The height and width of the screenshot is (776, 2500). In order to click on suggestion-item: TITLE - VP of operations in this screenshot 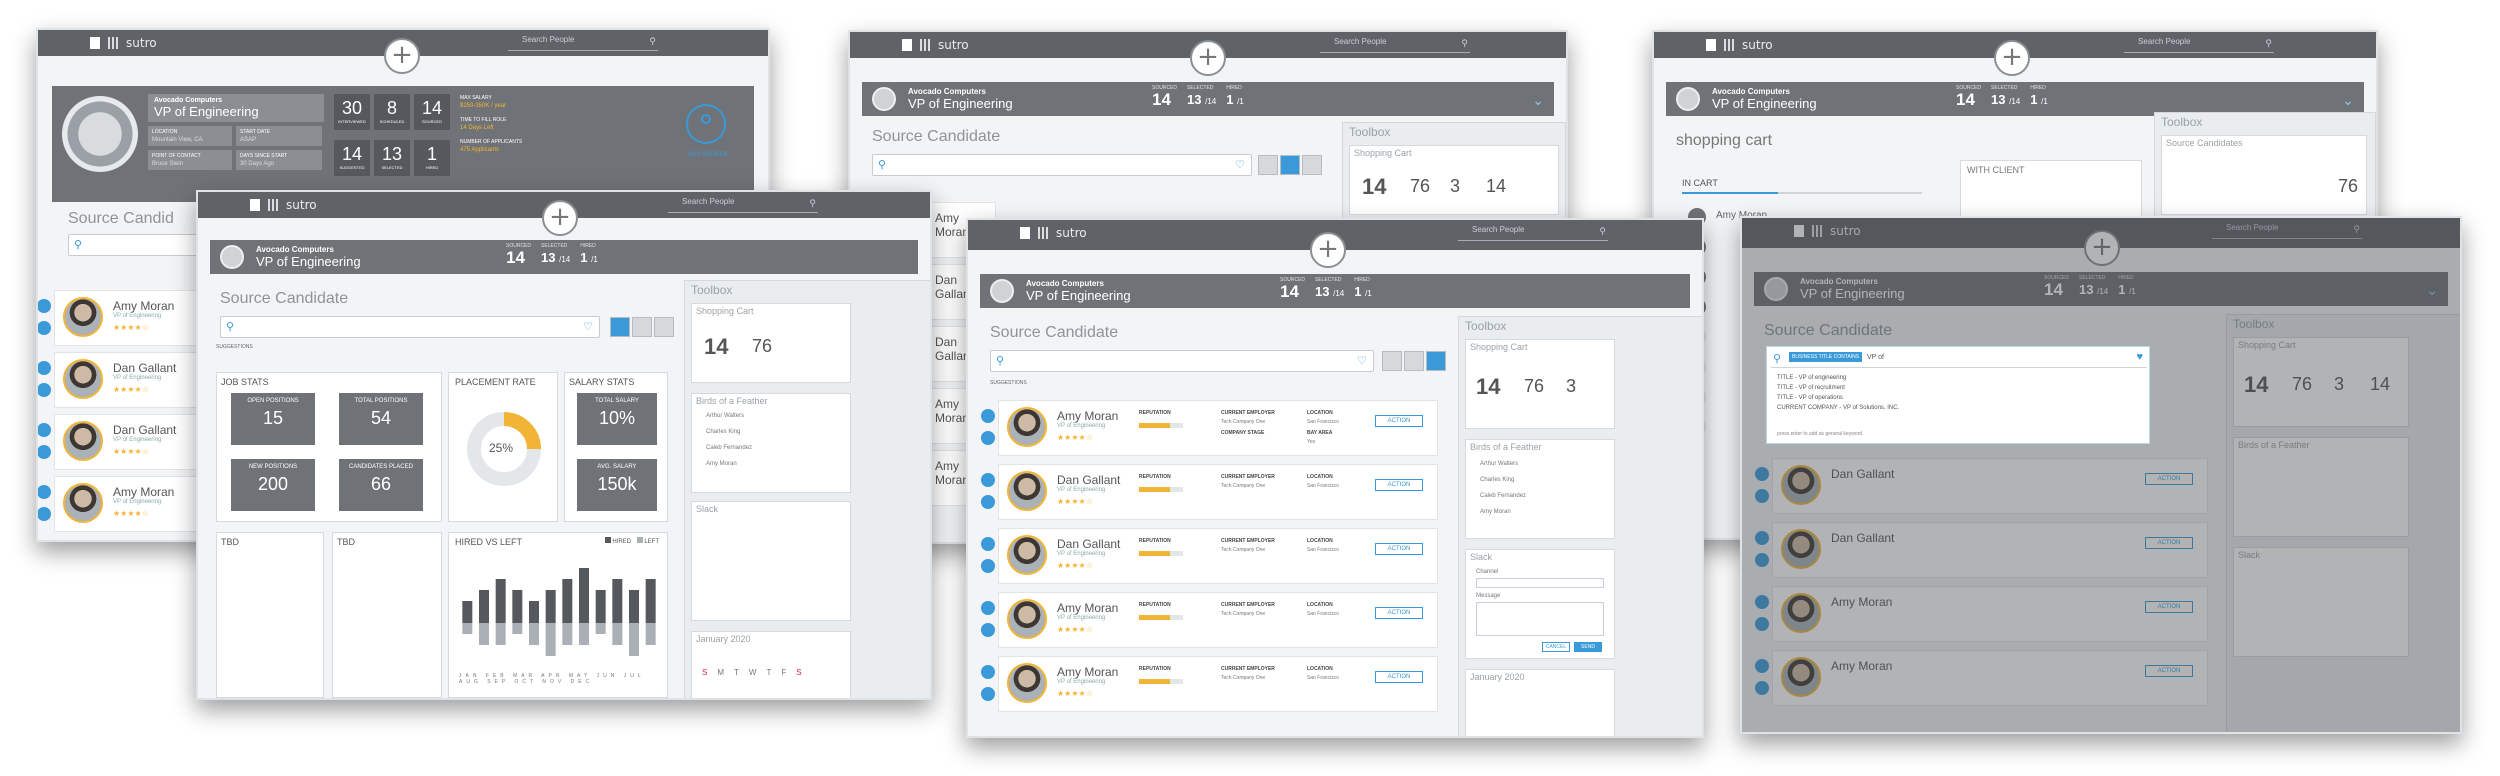, I will do `click(1838, 398)`.